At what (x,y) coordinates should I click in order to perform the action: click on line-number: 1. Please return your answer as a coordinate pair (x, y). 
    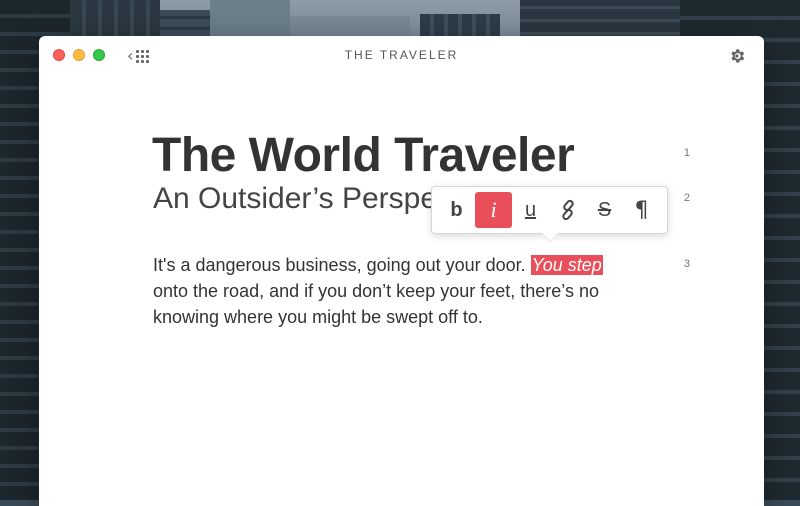
    Looking at the image, I should click on (686, 153).